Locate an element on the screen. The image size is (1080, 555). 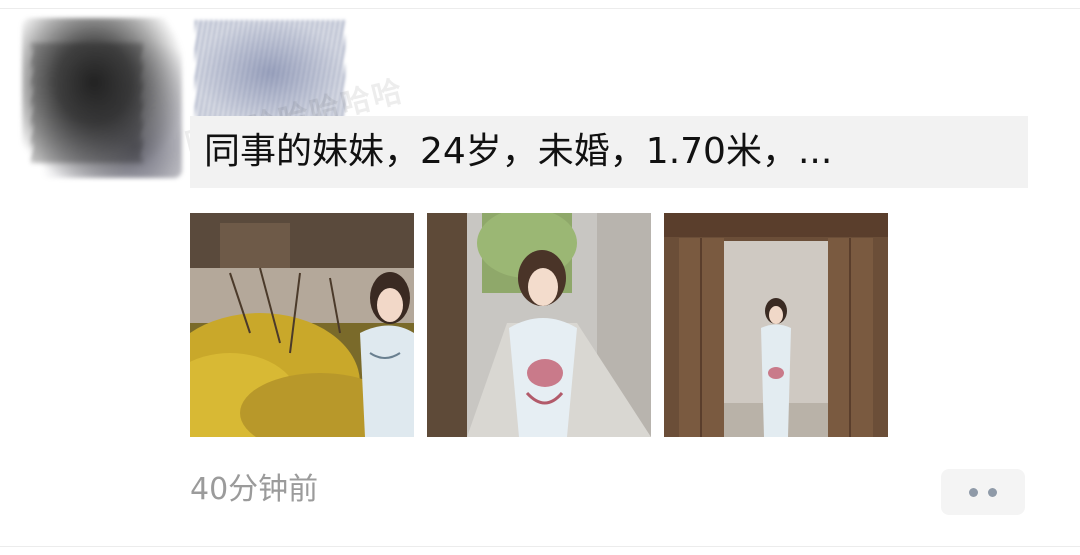
photo-1-image is located at coordinates (302, 325).